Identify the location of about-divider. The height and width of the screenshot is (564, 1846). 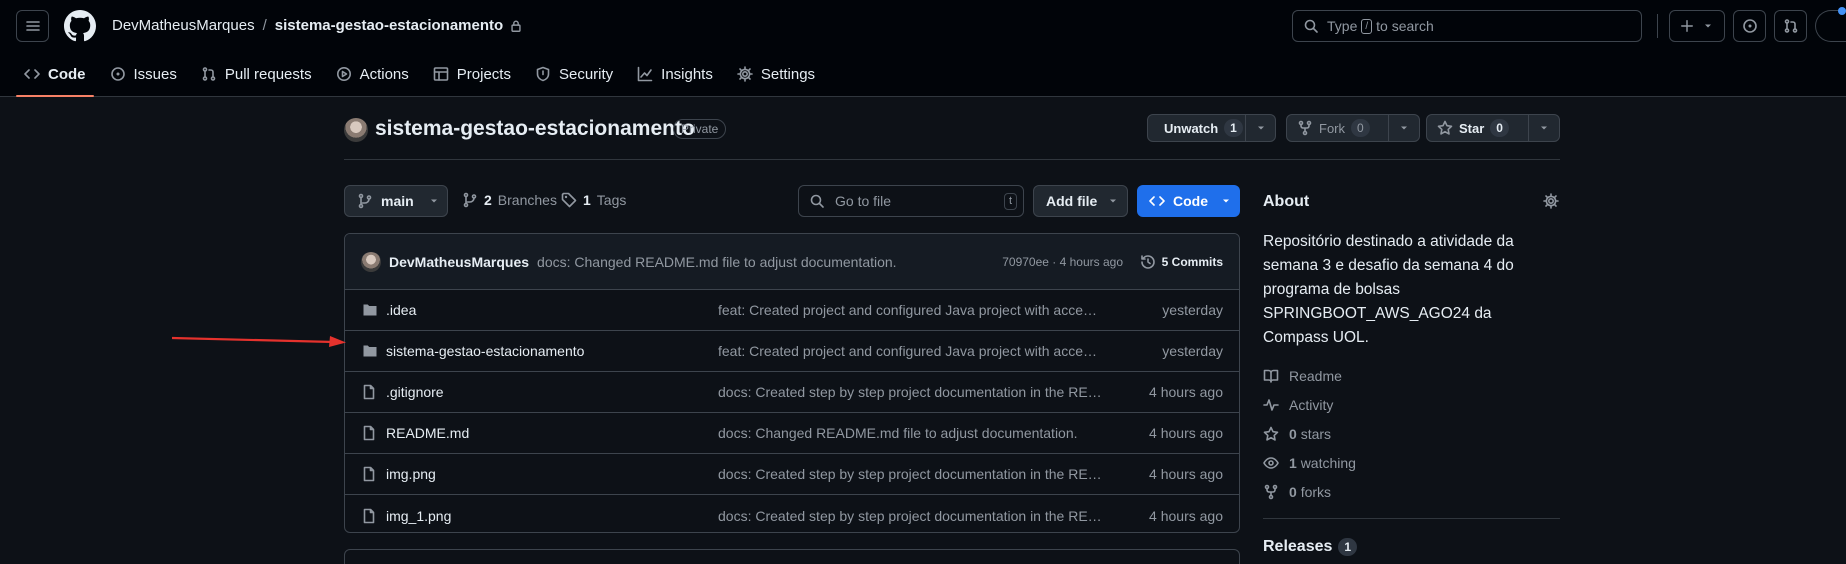
(1411, 518).